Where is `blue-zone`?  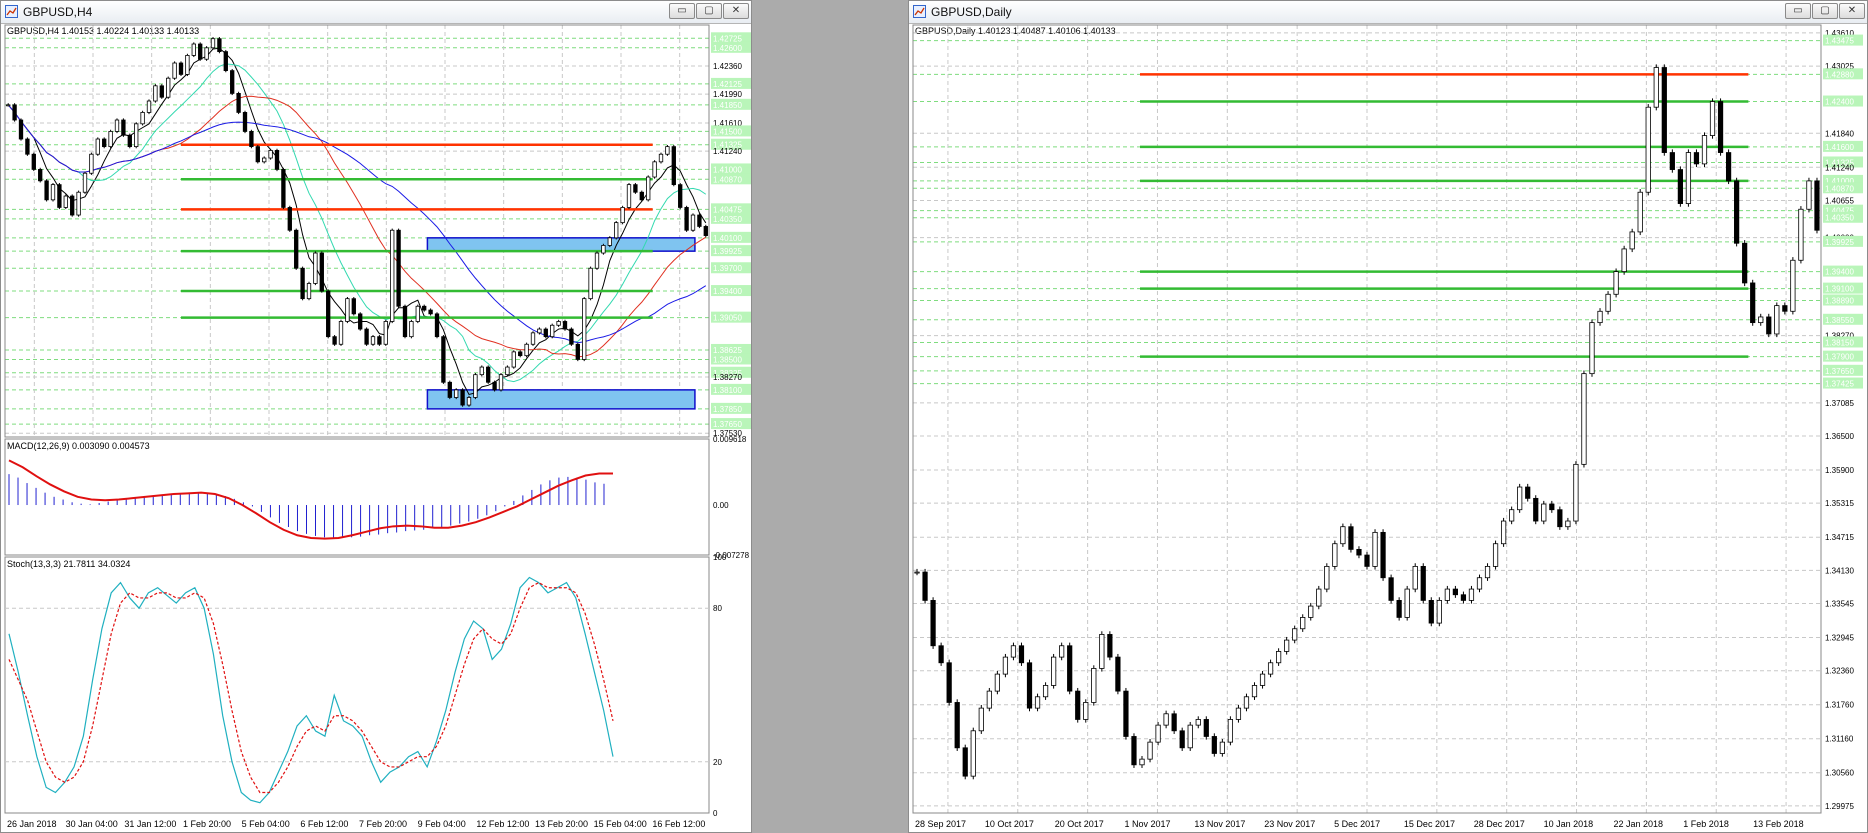 blue-zone is located at coordinates (561, 244).